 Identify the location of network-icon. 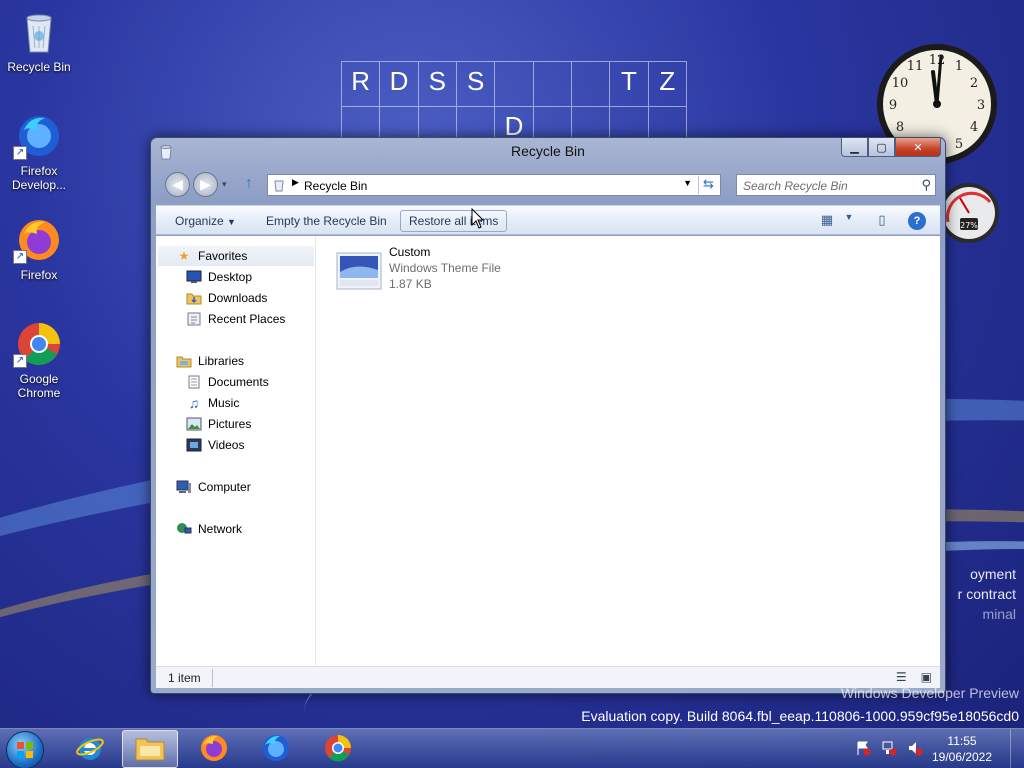
(184, 529).